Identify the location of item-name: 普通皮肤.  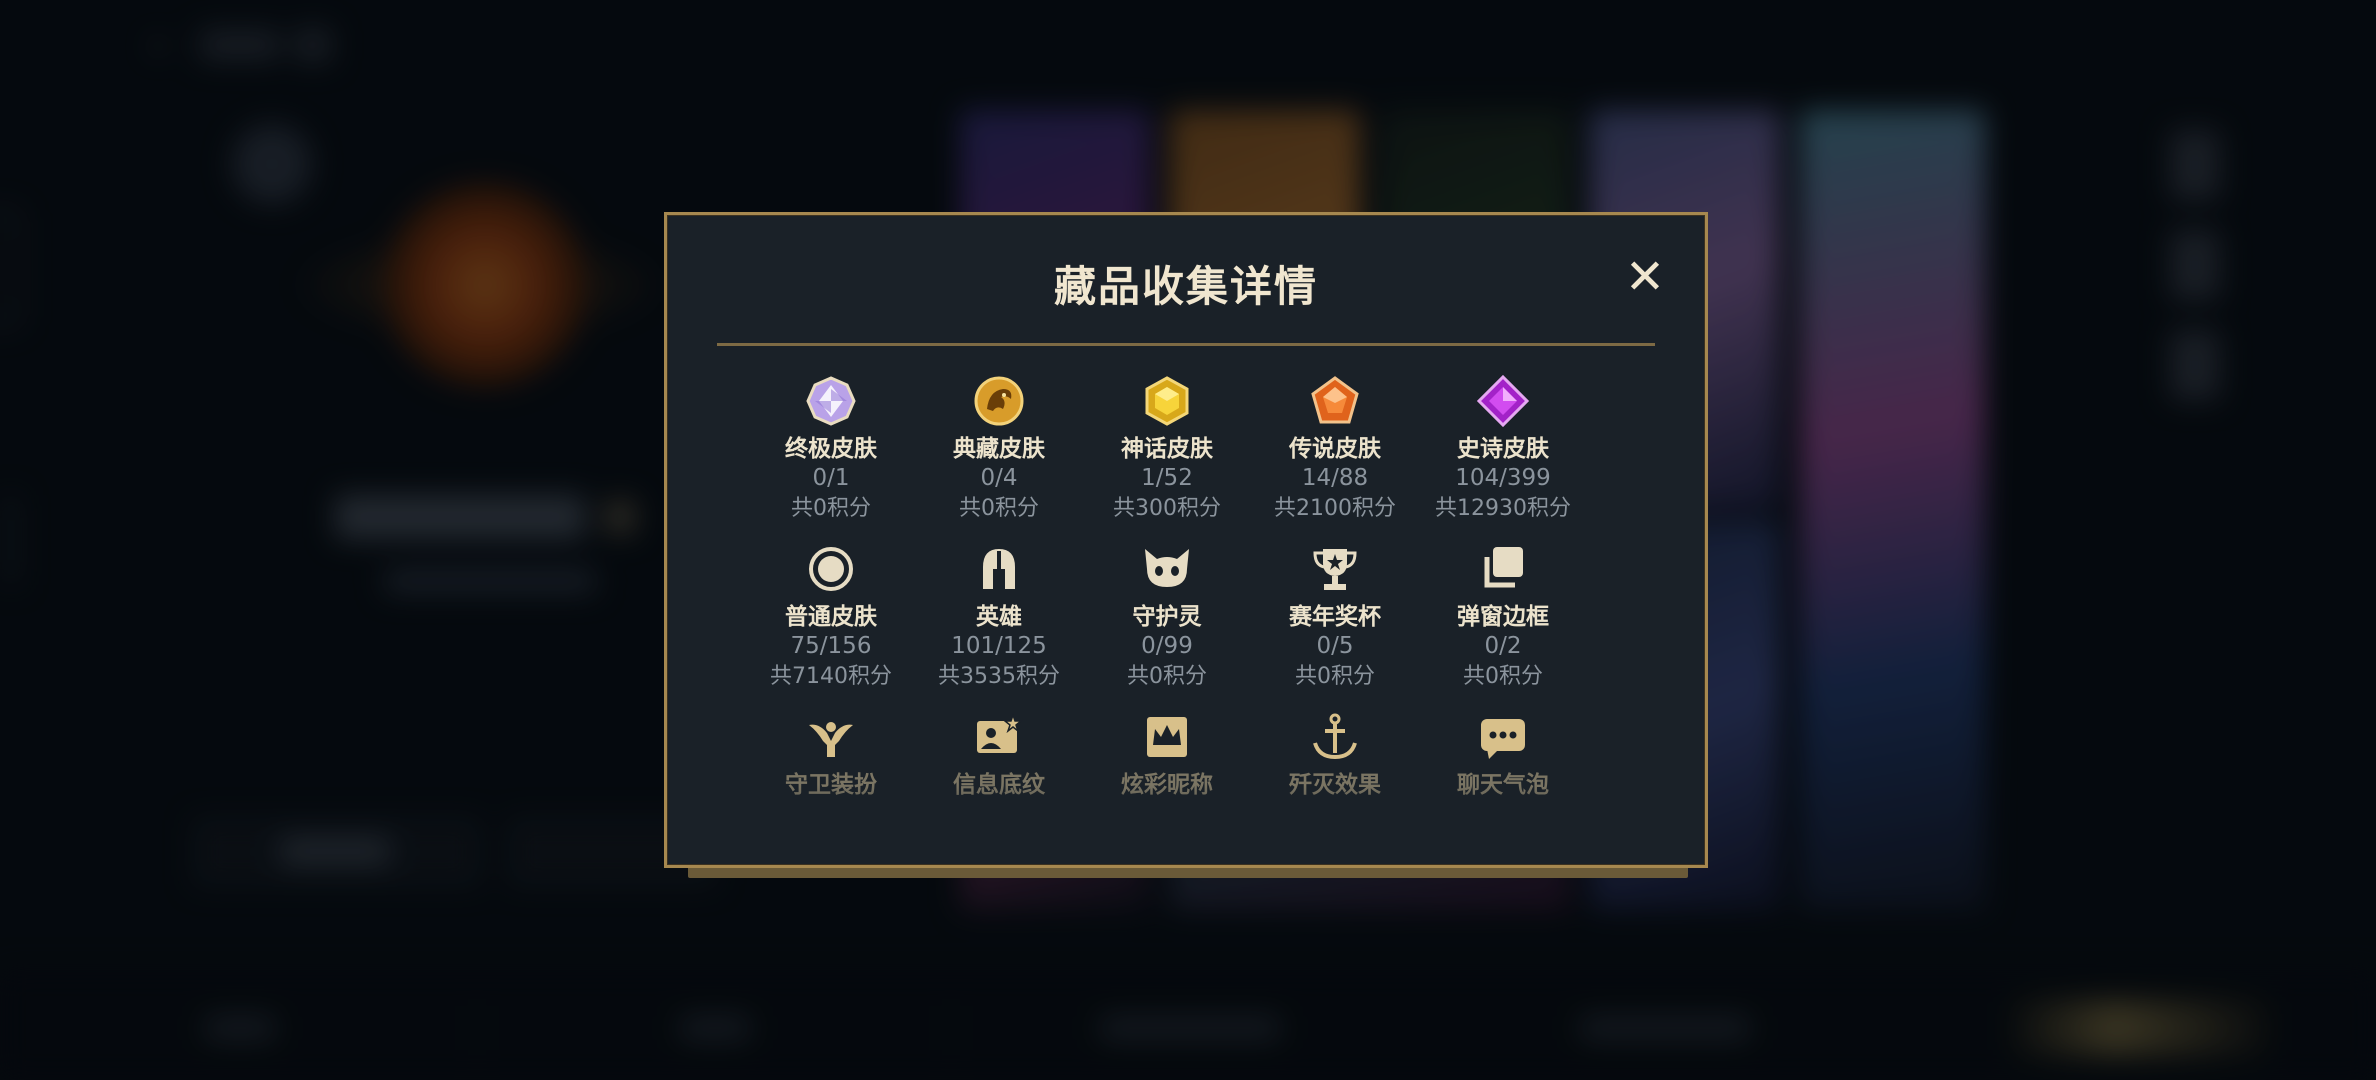
(831, 617).